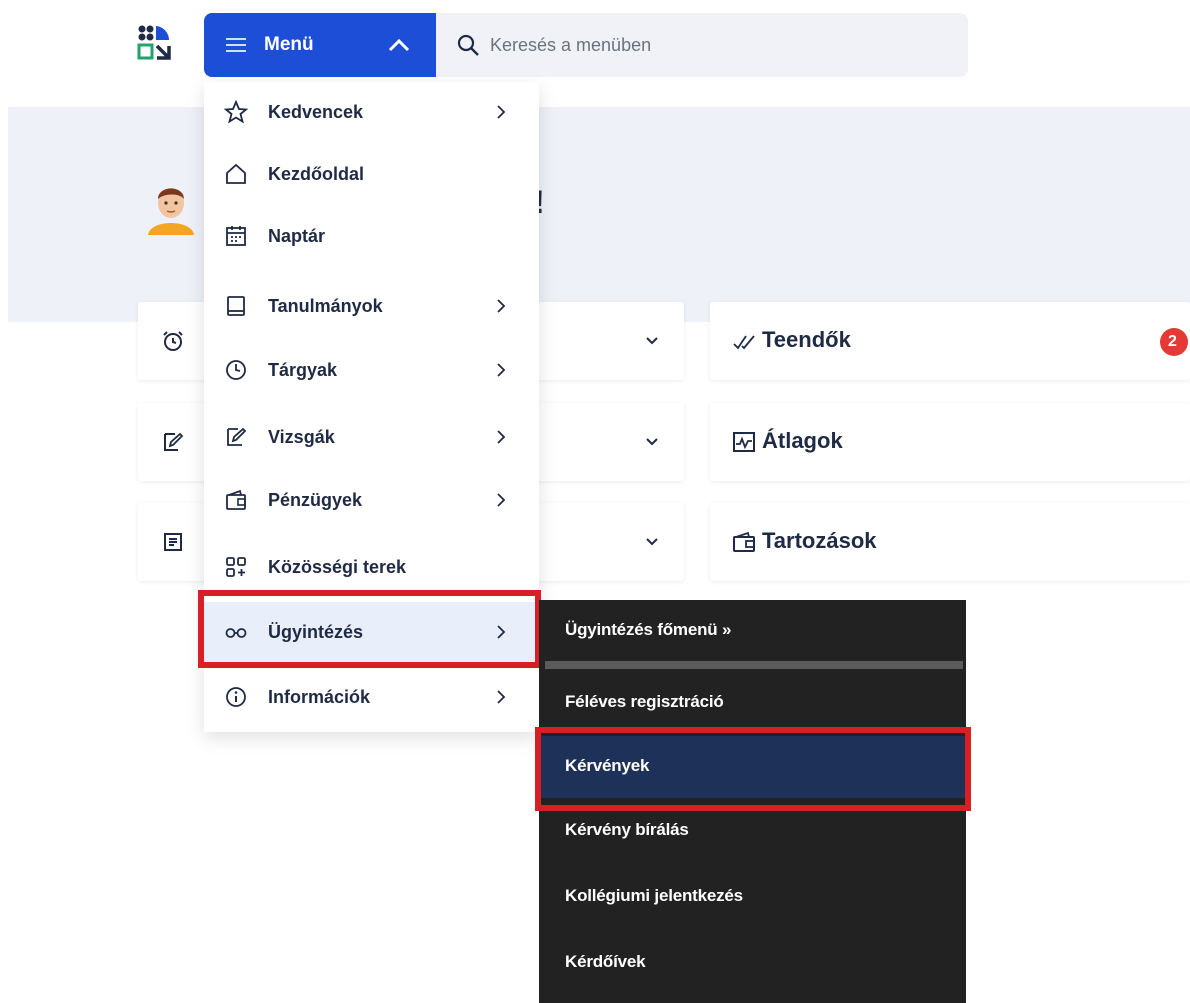  What do you see at coordinates (315, 499) in the screenshot?
I see `menu-item-label: Pénzügyek` at bounding box center [315, 499].